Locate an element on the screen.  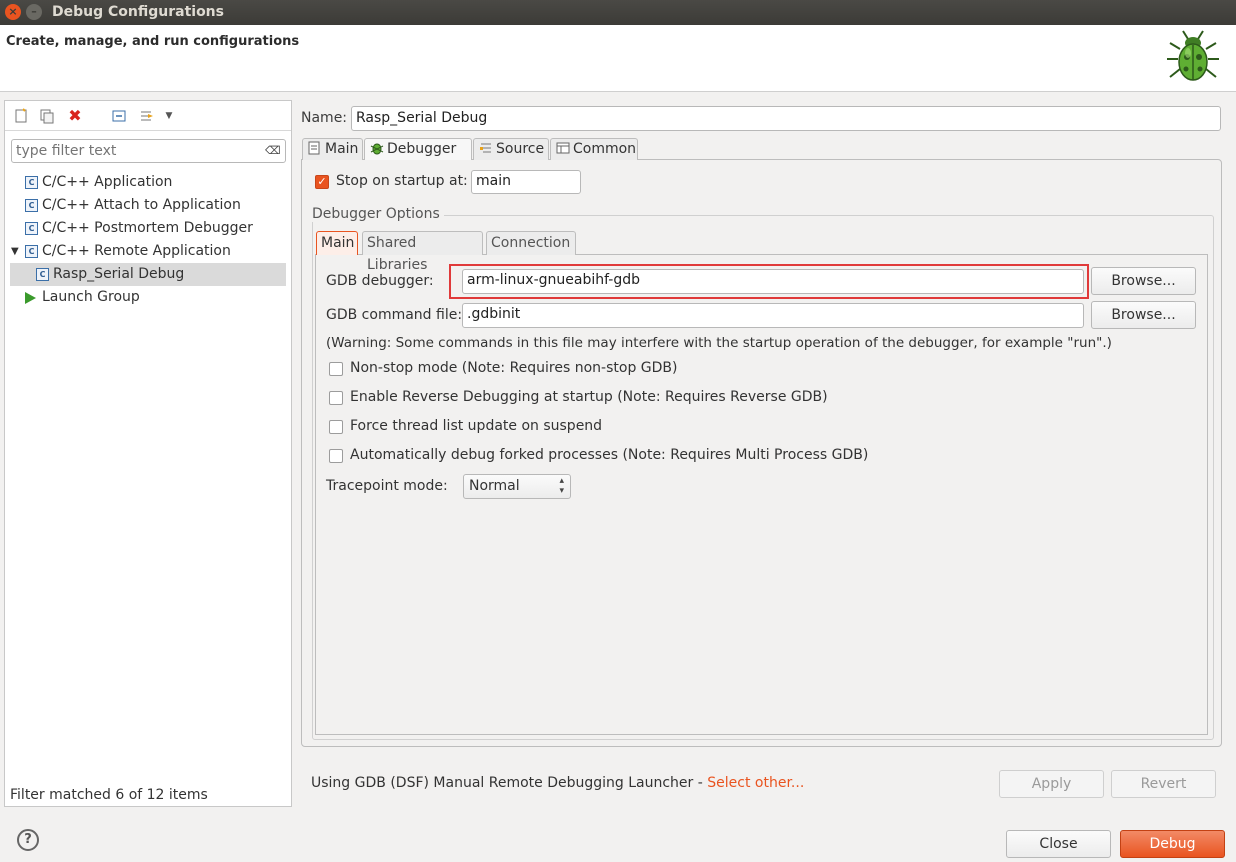
tab-common-label: Common is located at coordinates (605, 149).